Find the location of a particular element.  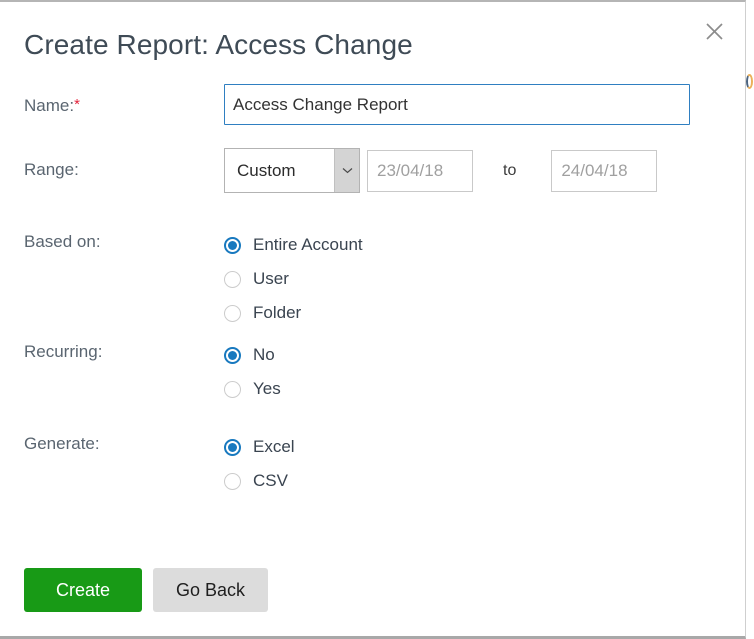

name-label: Name:* is located at coordinates (112, 100).